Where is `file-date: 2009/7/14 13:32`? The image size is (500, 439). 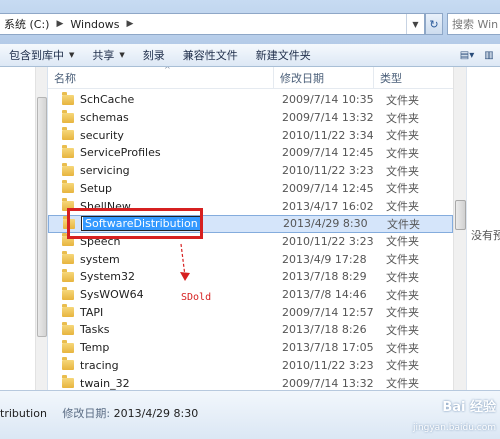 file-date: 2009/7/14 13:32 is located at coordinates (328, 118).